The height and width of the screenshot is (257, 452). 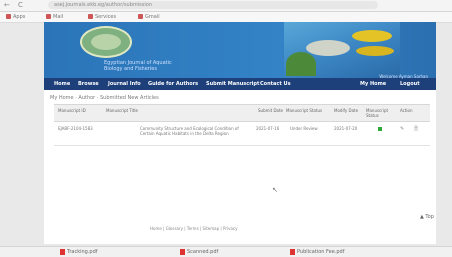 What do you see at coordinates (54, 17) in the screenshot?
I see `bookmark-mail: Mail` at bounding box center [54, 17].